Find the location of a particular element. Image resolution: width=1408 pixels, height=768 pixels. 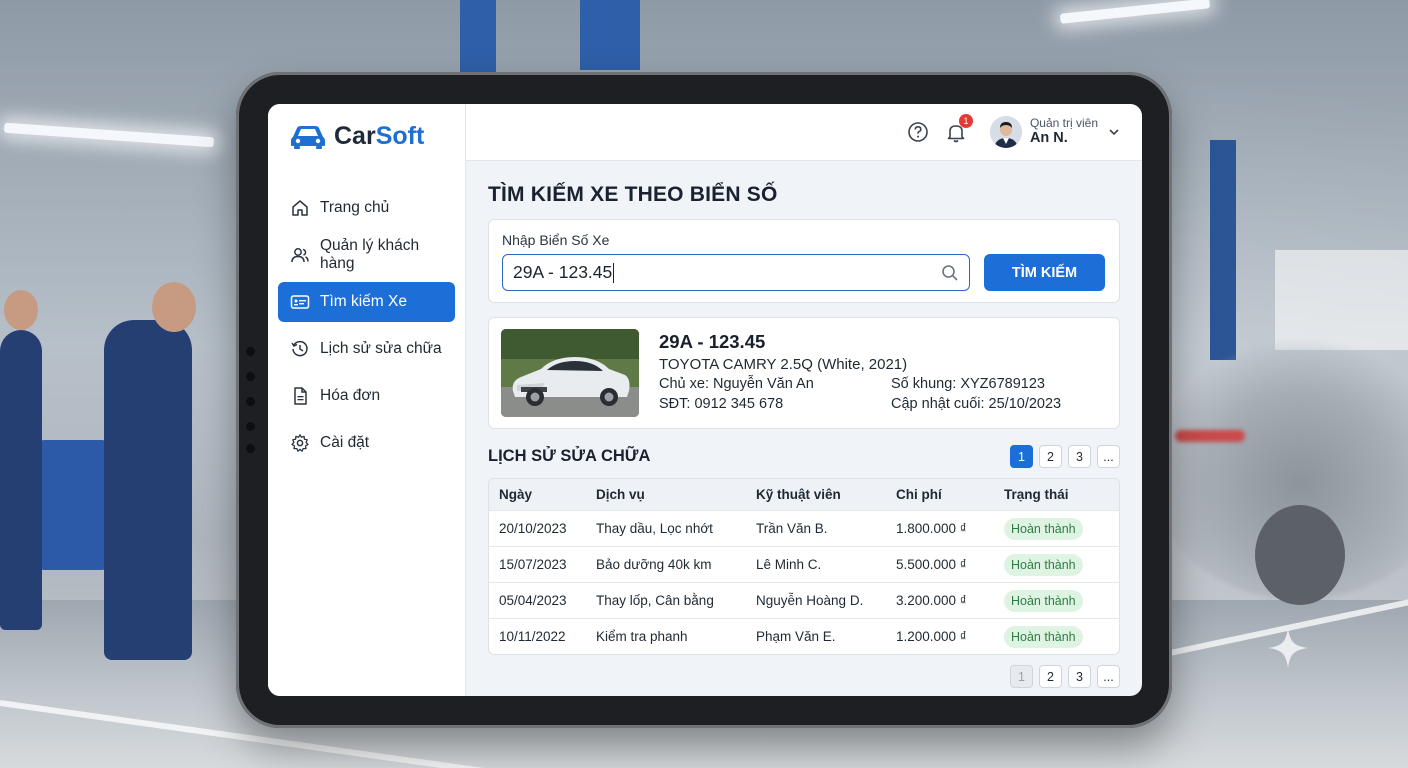

sidebar-item-label: Quản lý khách hàng is located at coordinates (370, 254).